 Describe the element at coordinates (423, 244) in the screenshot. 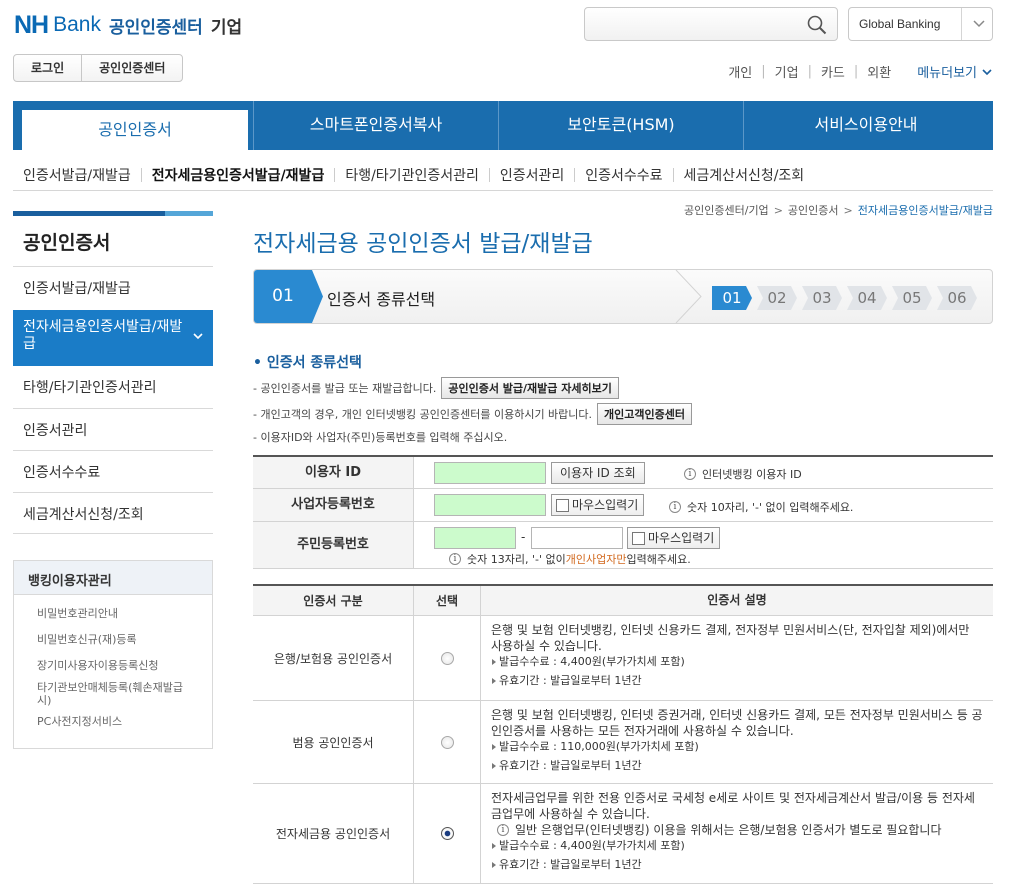

I see `page-title: 전자세금용 공인인증서 발급/재발급` at that location.